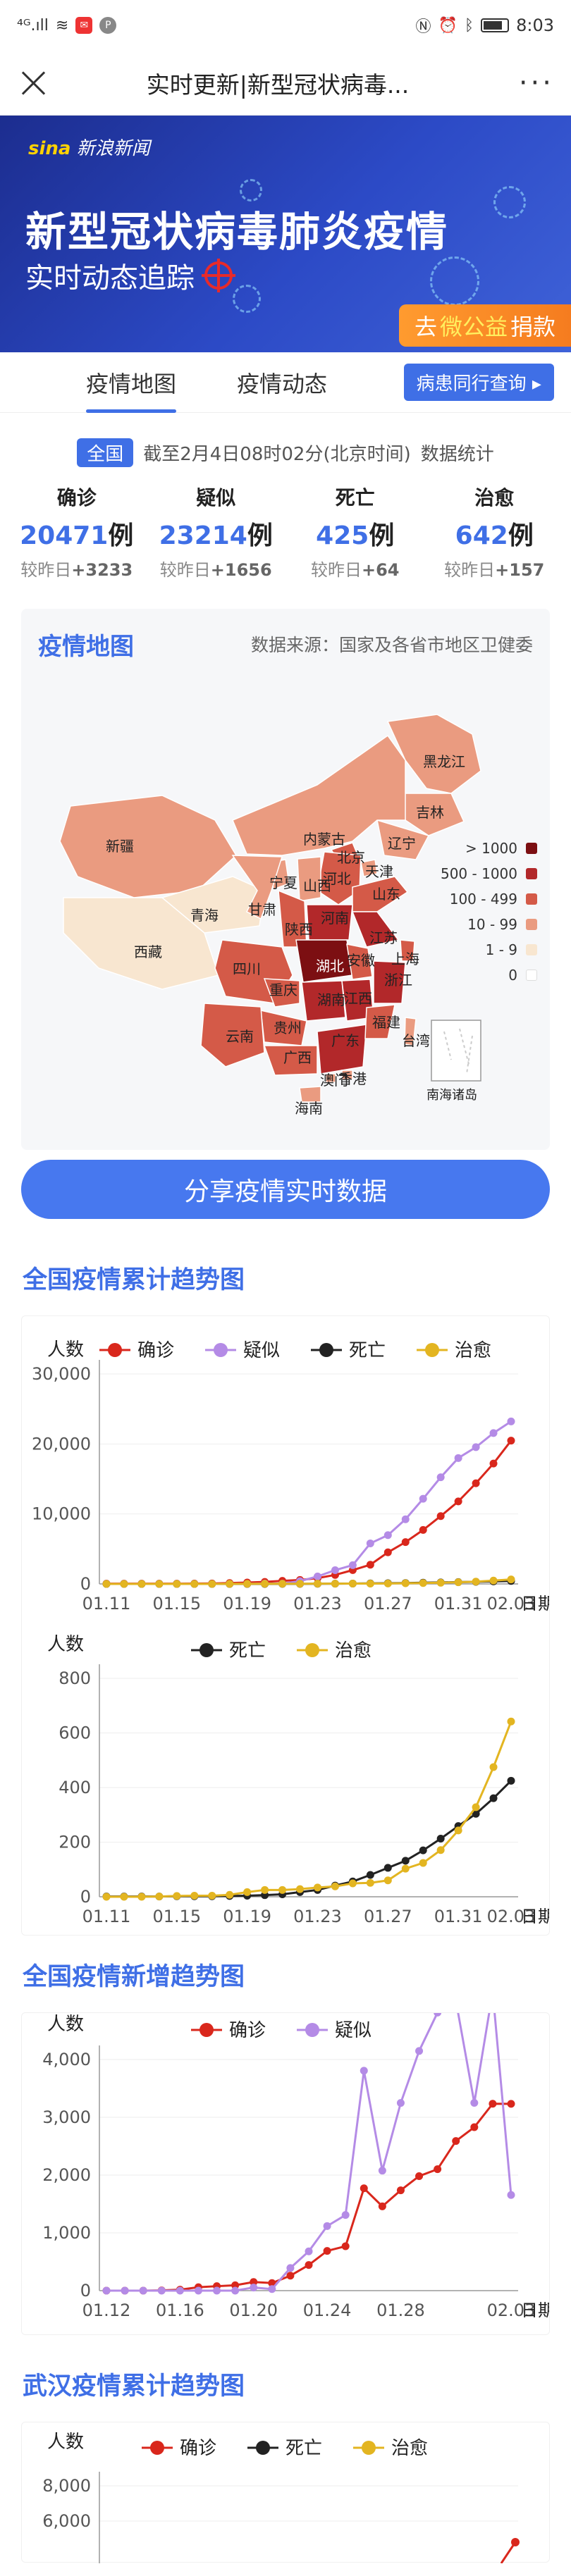  I want to click on share-data-button: 分享疫情实时数据, so click(285, 1189).